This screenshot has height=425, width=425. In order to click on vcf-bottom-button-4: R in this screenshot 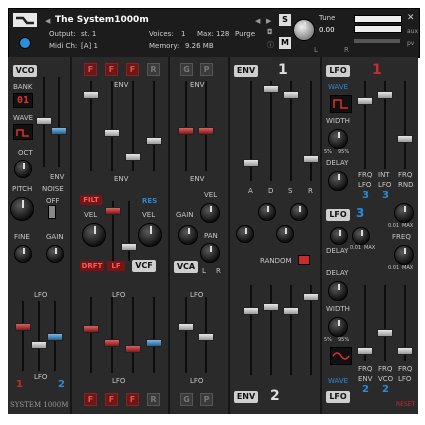, I will do `click(153, 399)`.